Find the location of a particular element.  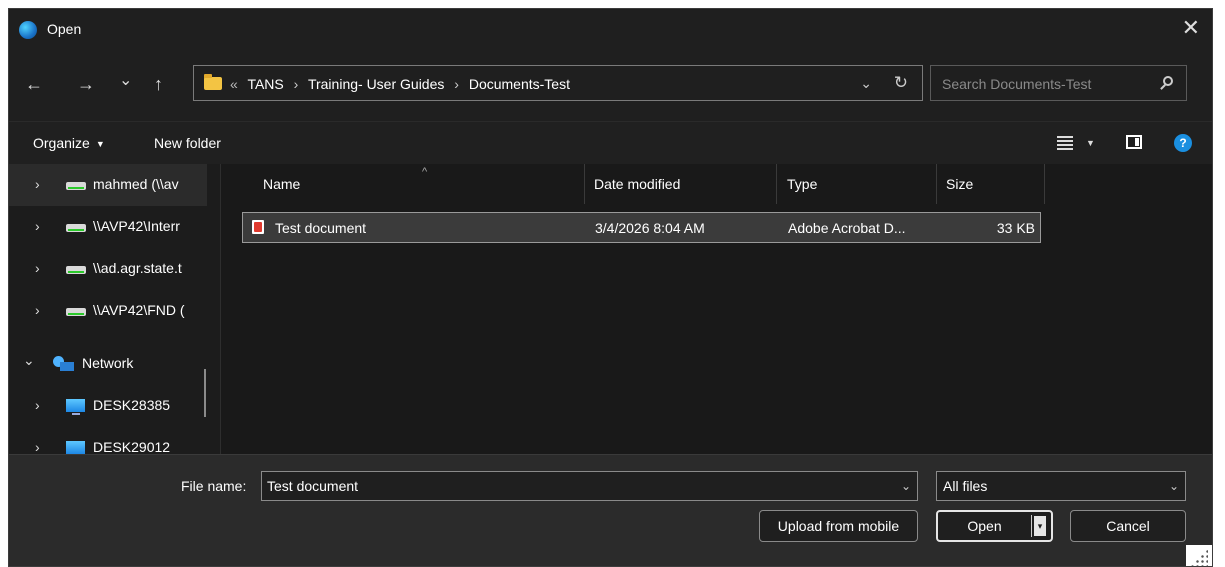

file-name-label: File name: is located at coordinates (214, 486).